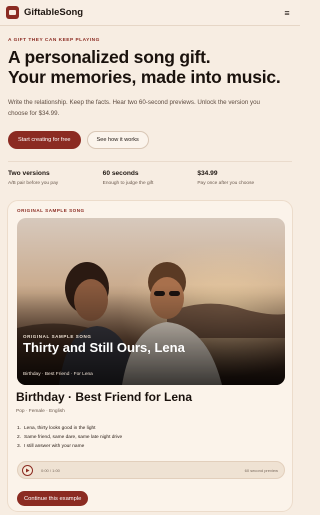 This screenshot has height=515, width=320. I want to click on hero-ctas: Start creating for free See how it works, so click(150, 140).